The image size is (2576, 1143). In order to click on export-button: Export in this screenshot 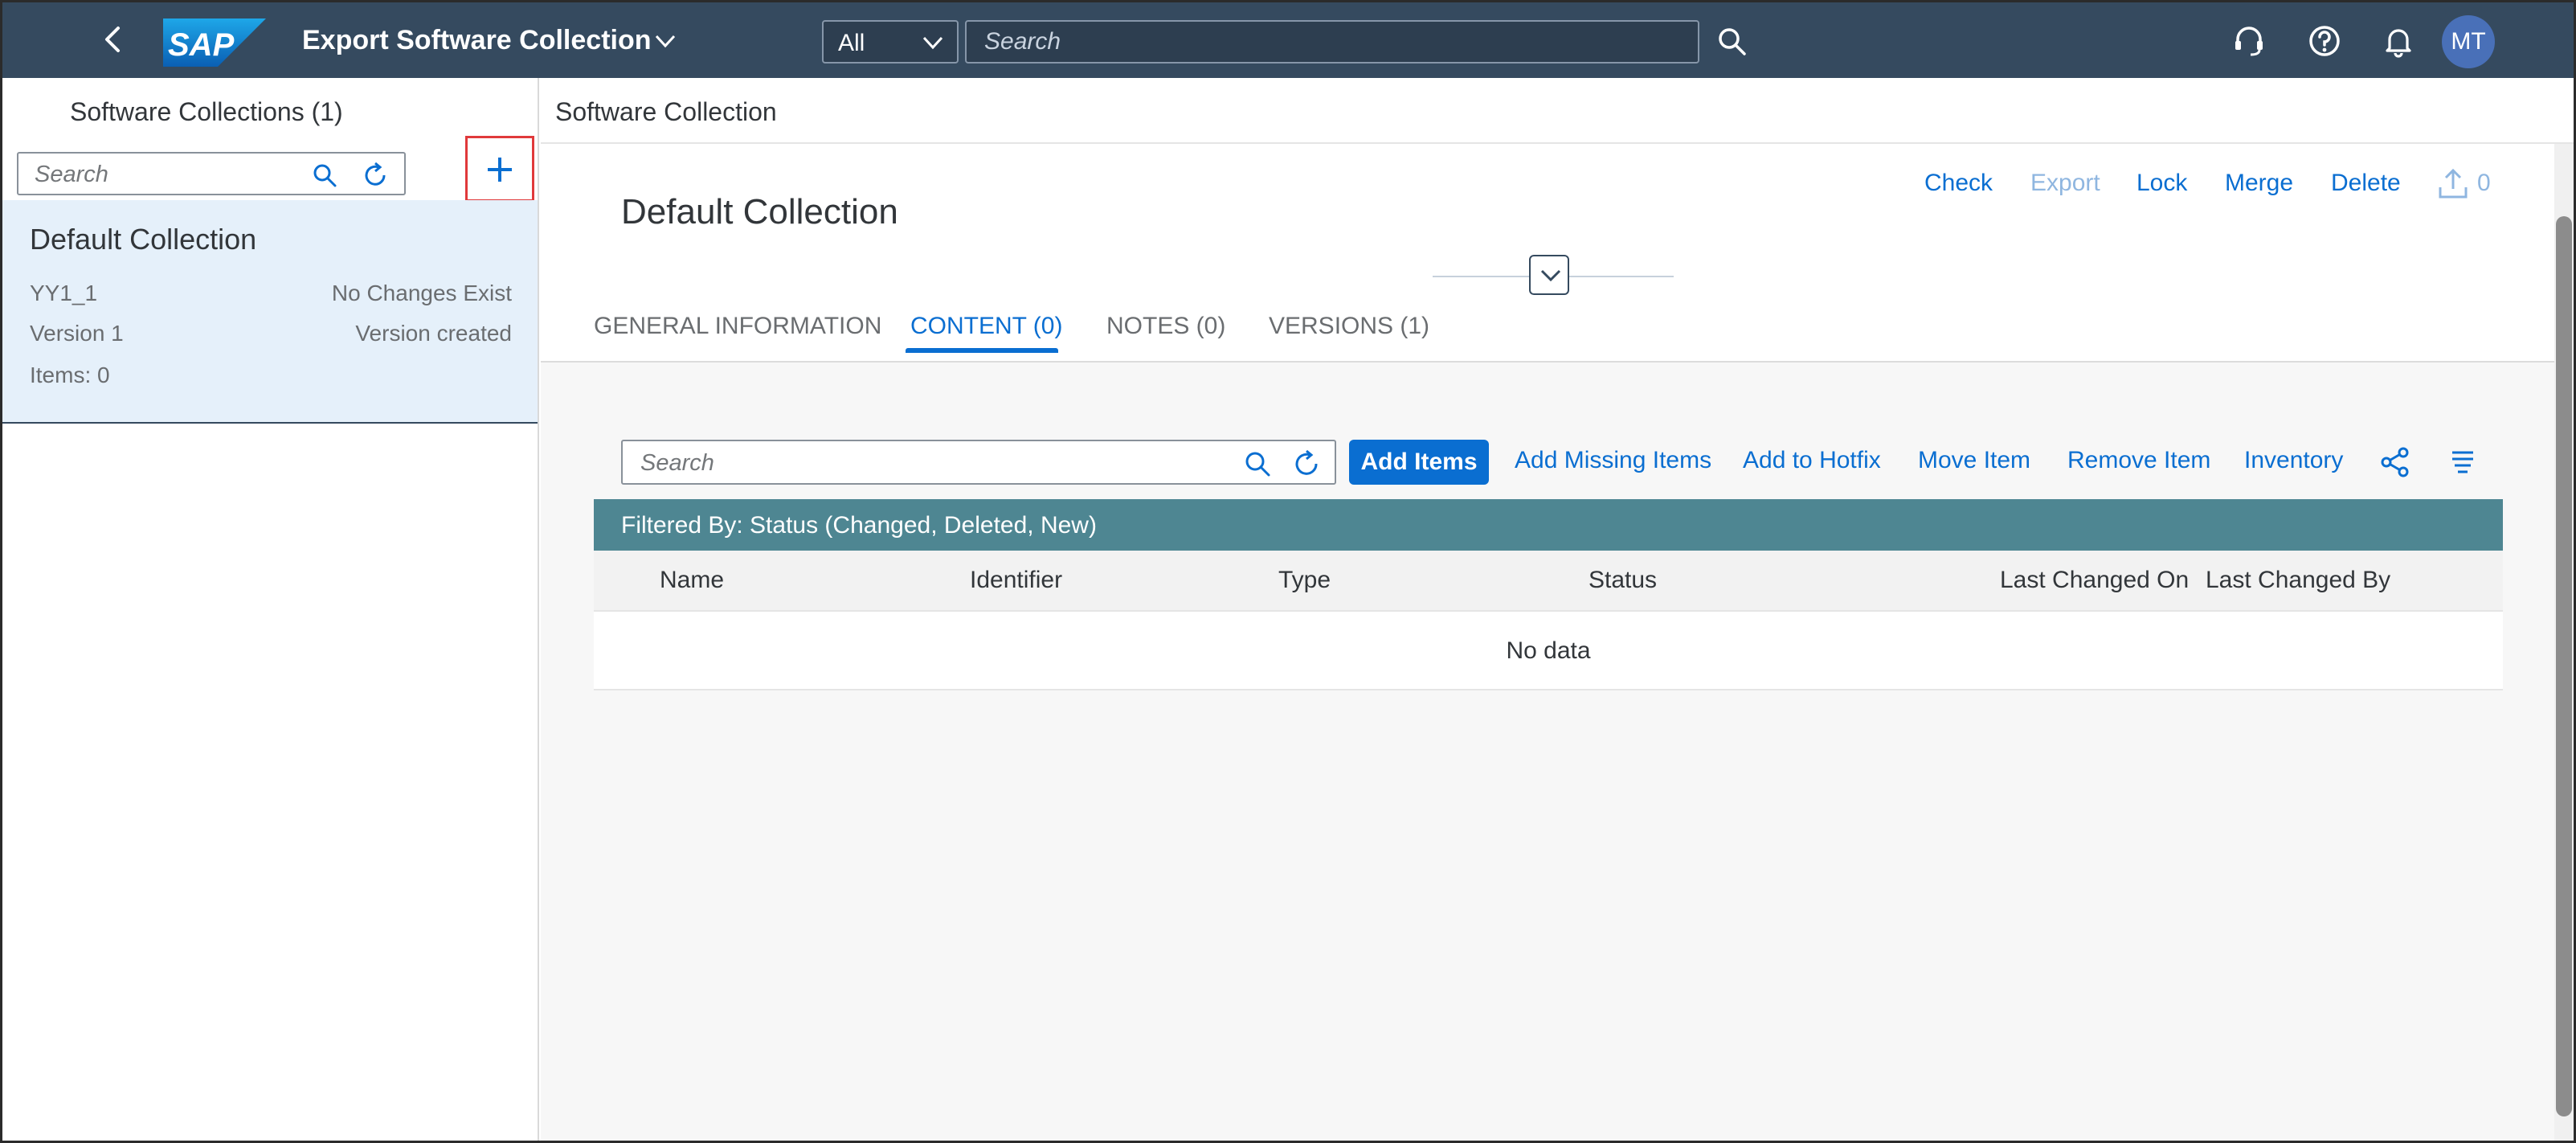, I will do `click(2065, 183)`.